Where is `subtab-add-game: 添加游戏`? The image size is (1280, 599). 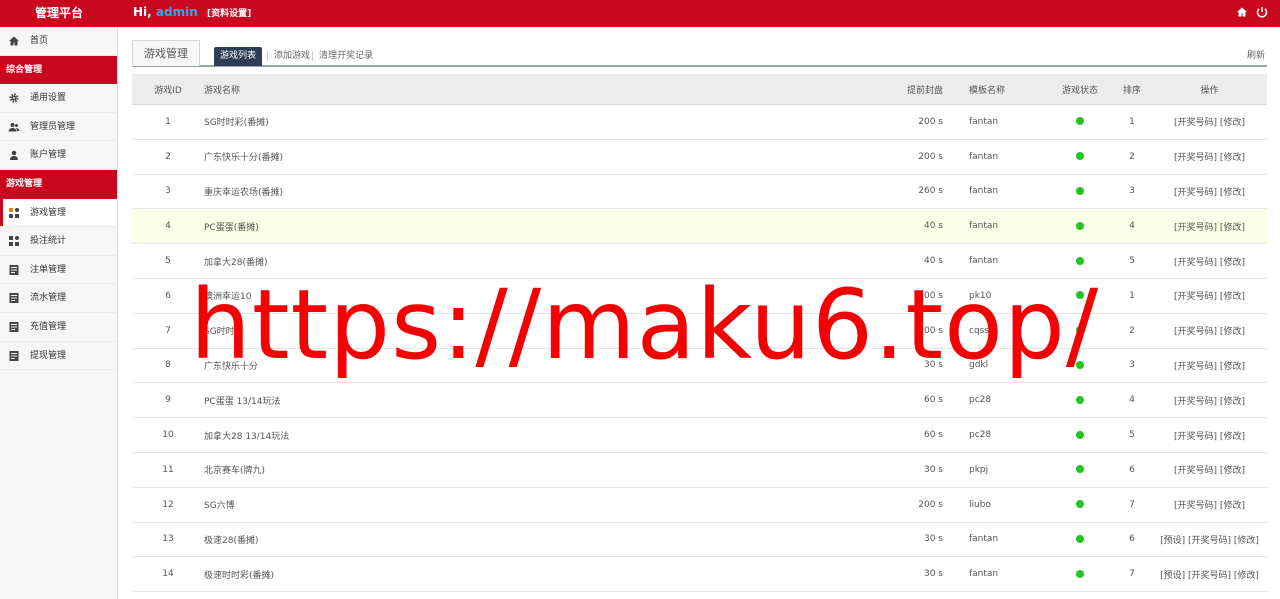 subtab-add-game: 添加游戏 is located at coordinates (292, 56).